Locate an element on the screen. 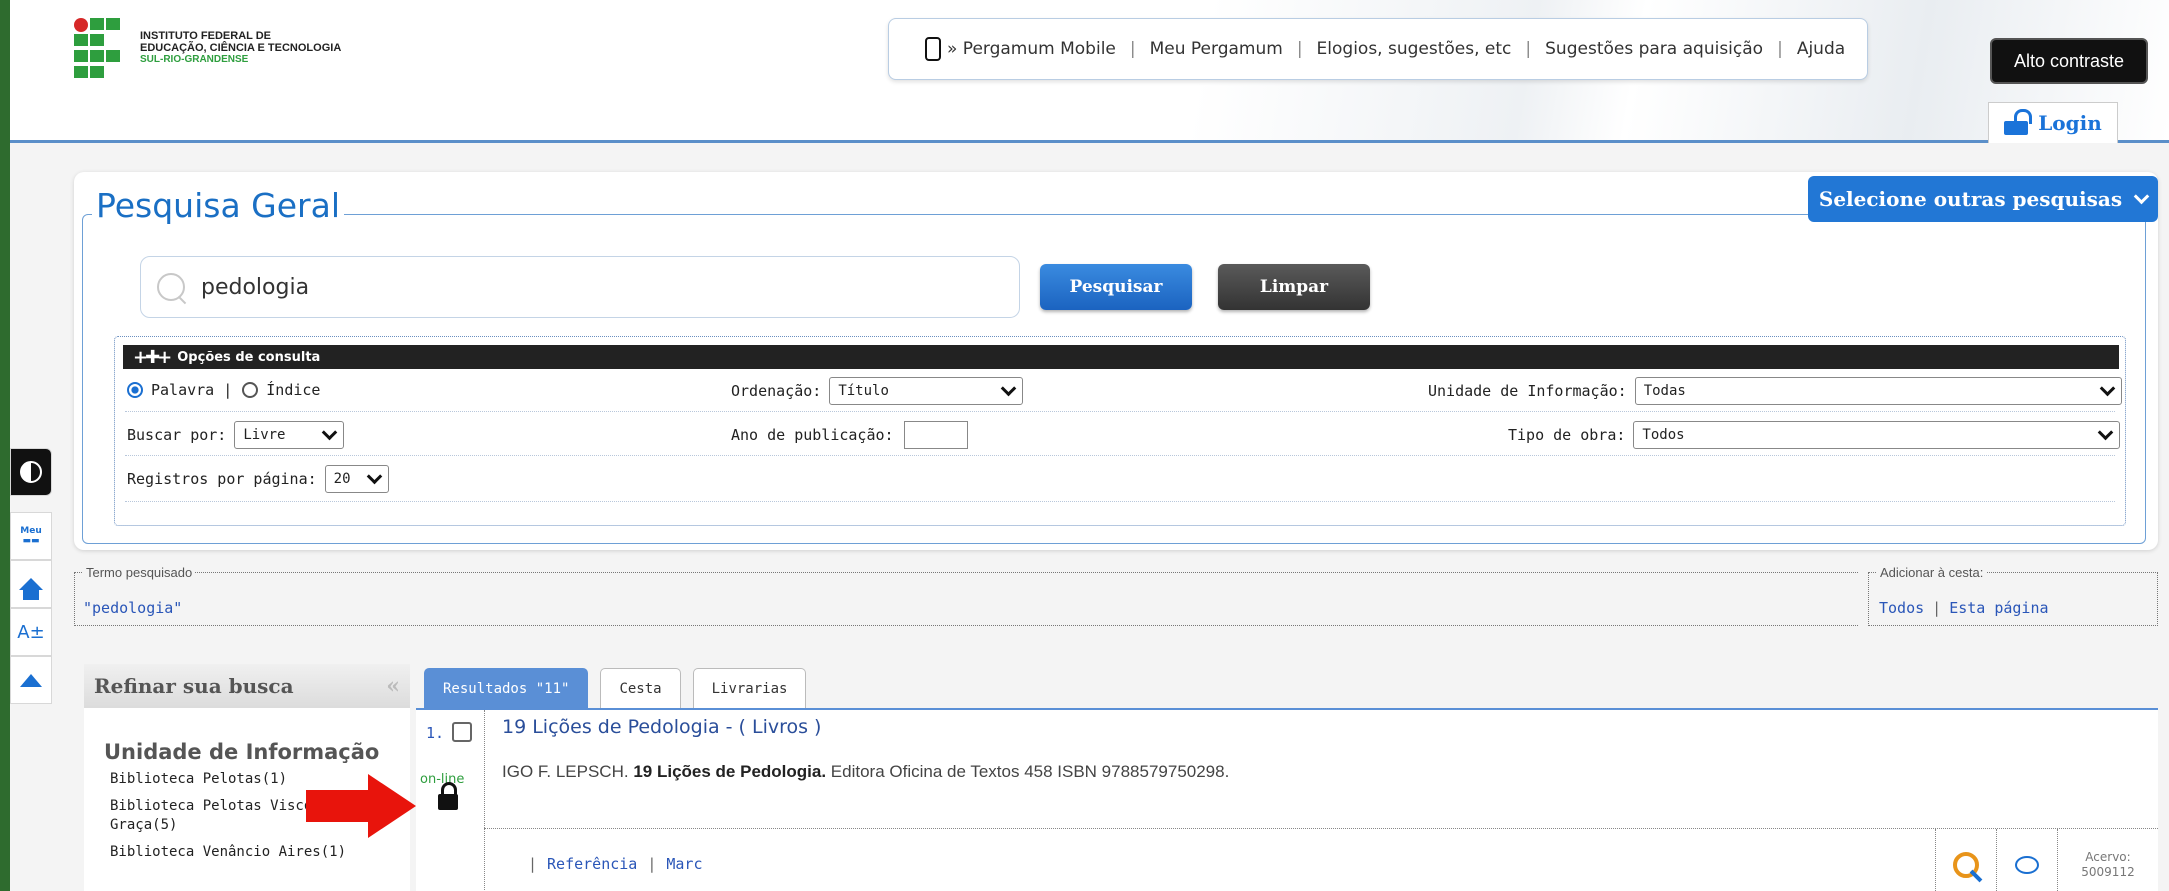 The width and height of the screenshot is (2169, 891). order-select: Título is located at coordinates (926, 391).